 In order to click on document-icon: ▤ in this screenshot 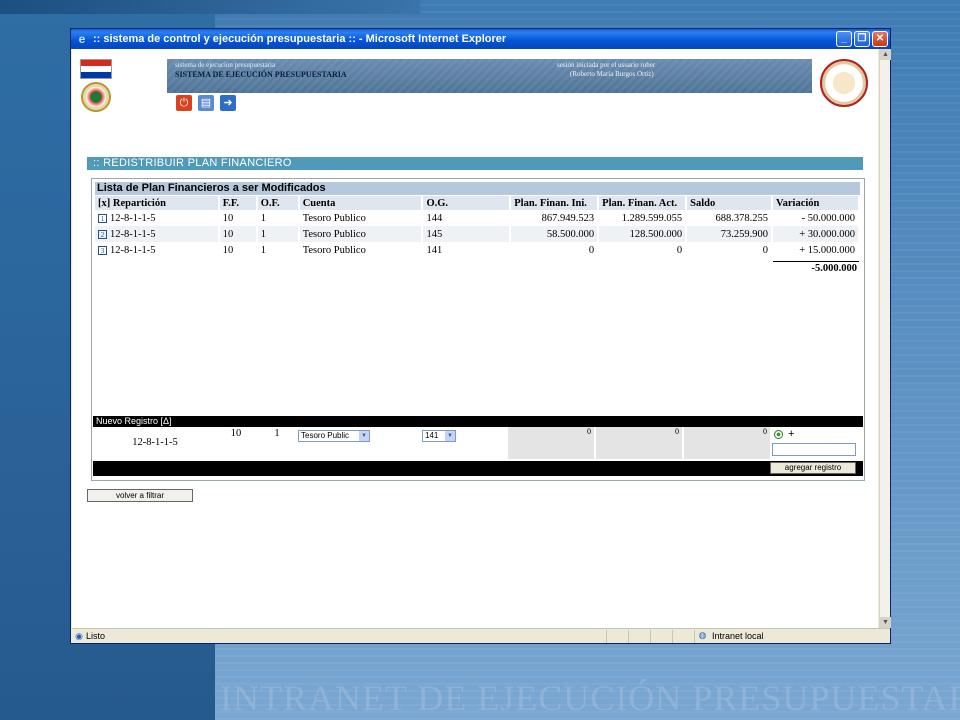, I will do `click(206, 103)`.